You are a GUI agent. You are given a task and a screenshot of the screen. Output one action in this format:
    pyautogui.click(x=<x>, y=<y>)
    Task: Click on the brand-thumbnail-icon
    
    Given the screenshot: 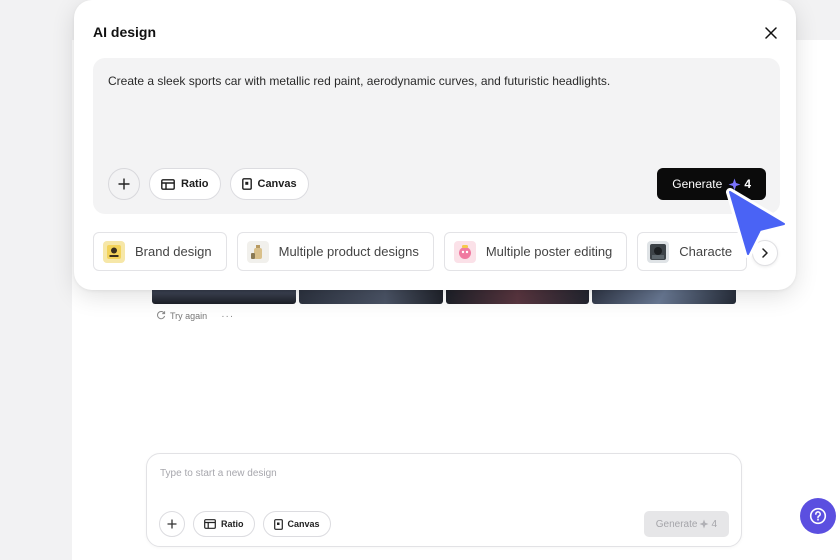 What is the action you would take?
    pyautogui.click(x=114, y=251)
    